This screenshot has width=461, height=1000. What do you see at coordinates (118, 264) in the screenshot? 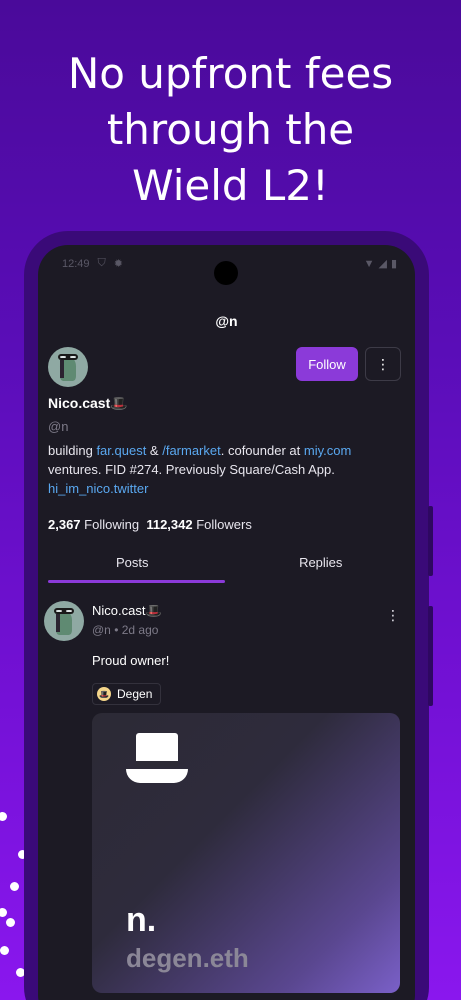
I see `settings-icon: ✹` at bounding box center [118, 264].